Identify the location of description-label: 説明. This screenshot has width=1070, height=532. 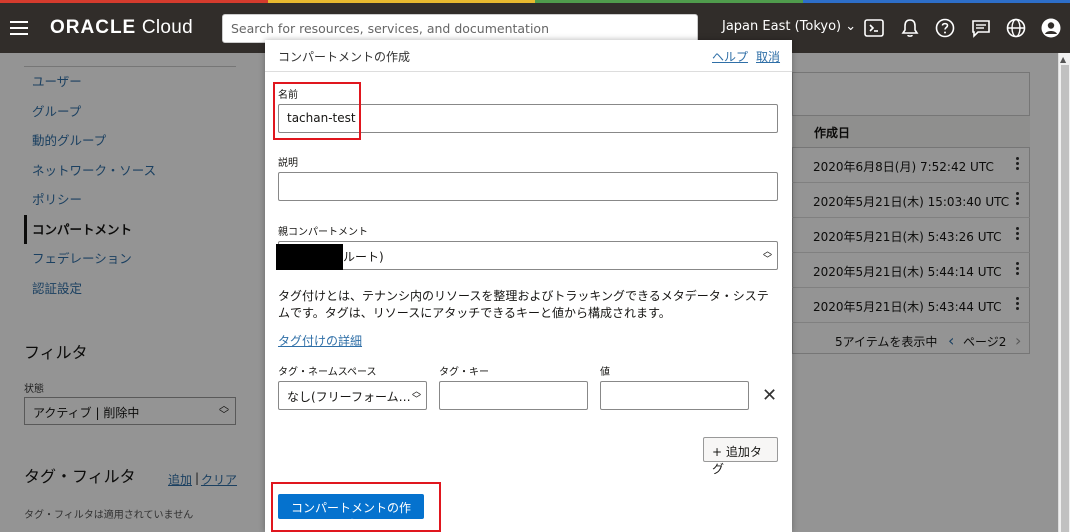
(288, 163).